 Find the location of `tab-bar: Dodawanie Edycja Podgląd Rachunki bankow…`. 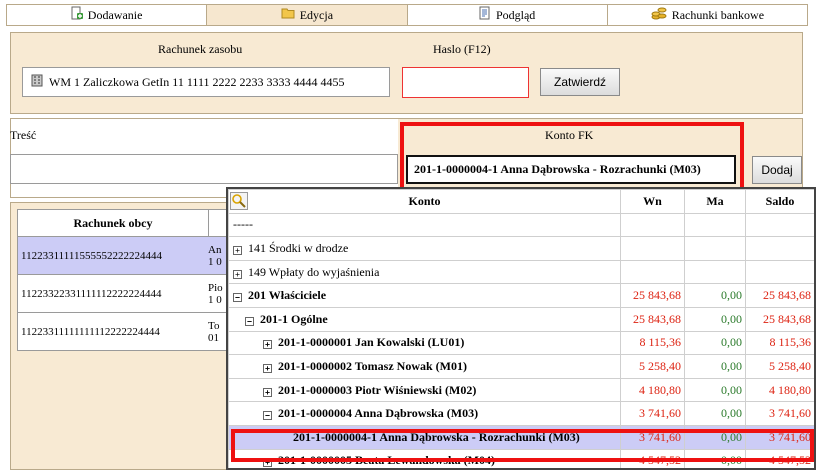

tab-bar: Dodawanie Edycja Podgląd Rachunki bankow… is located at coordinates (407, 15).